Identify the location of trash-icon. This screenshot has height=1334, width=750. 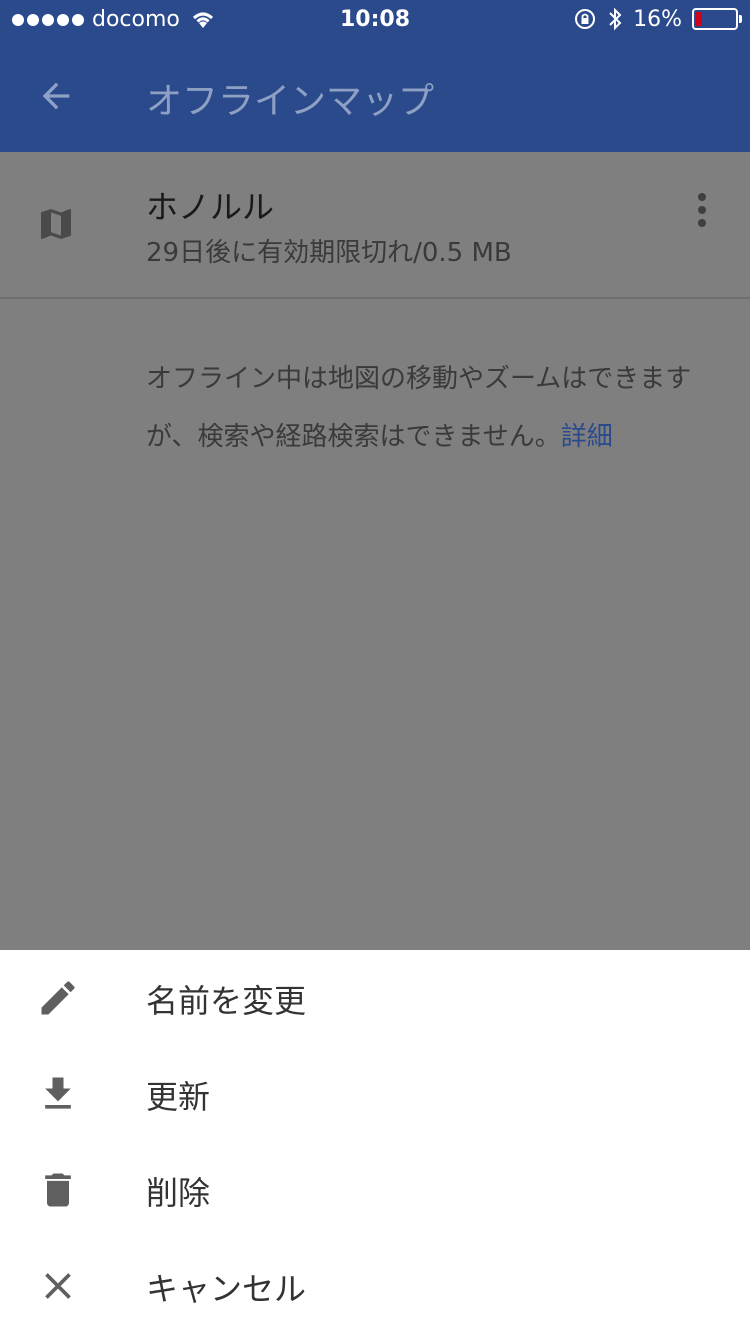
(58, 1190).